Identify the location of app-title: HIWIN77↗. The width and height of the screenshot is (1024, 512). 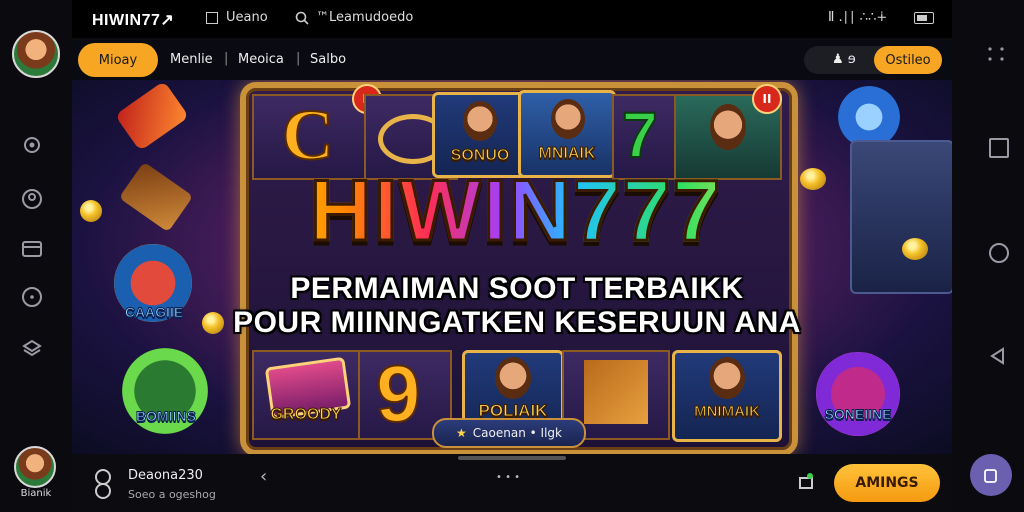
(133, 20).